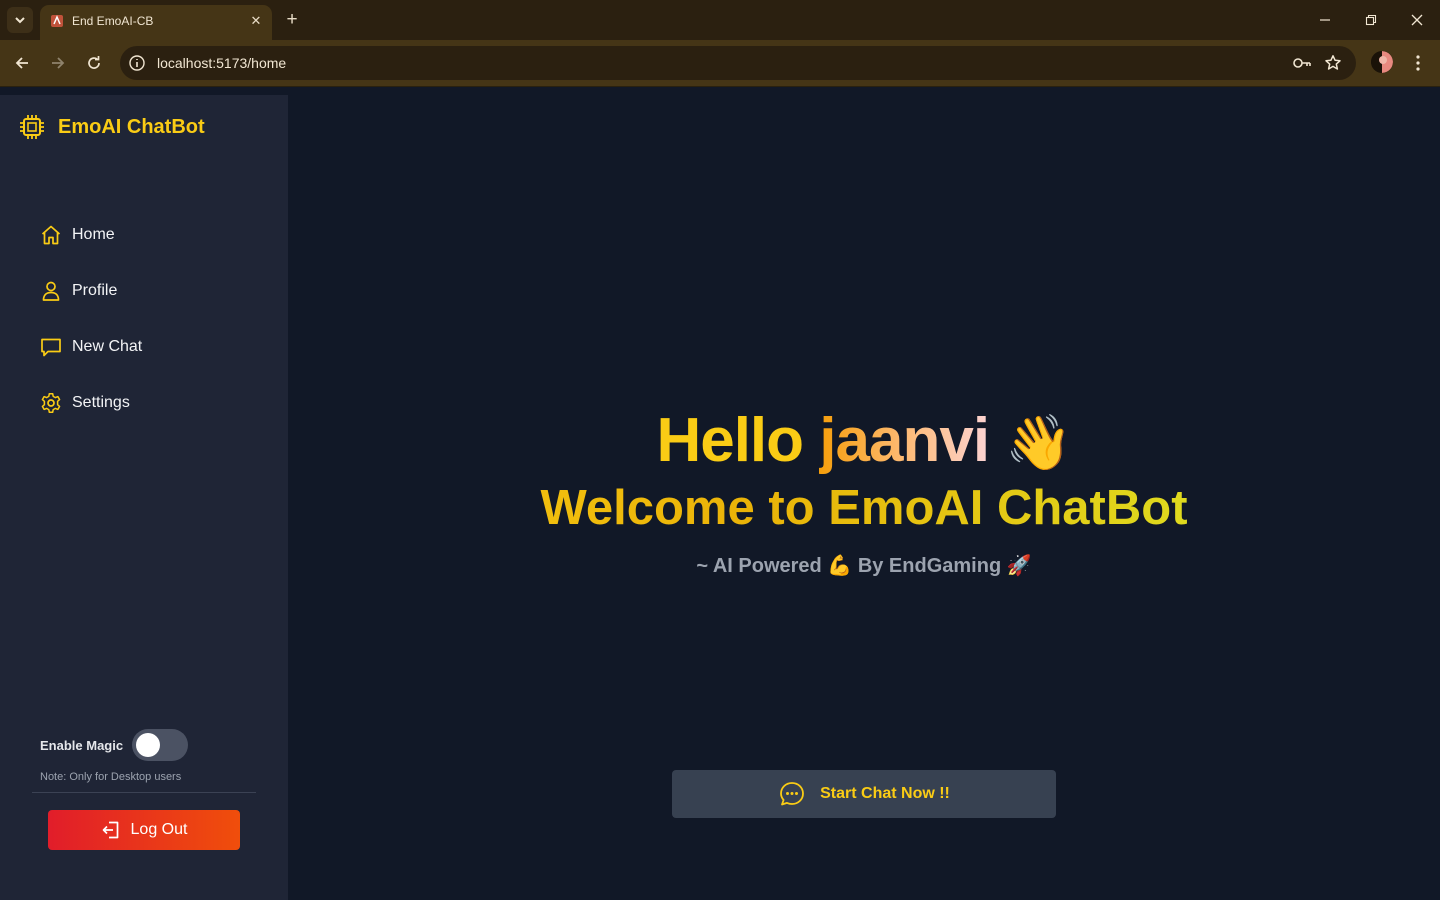 The height and width of the screenshot is (900, 1440). Describe the element at coordinates (156, 22) in the screenshot. I see `browser-tab: End EmoAI-CB ✕` at that location.